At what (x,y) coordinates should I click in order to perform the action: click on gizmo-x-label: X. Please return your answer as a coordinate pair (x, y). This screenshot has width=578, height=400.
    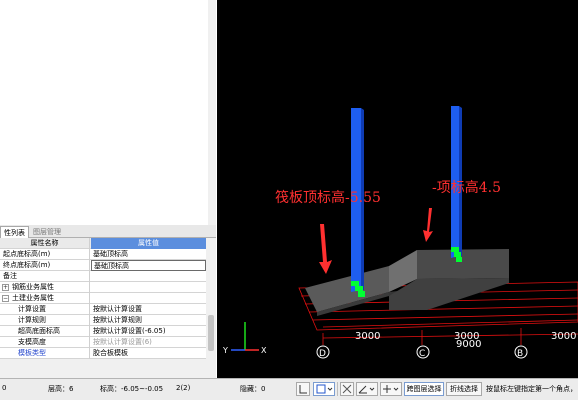
    Looking at the image, I should click on (264, 350).